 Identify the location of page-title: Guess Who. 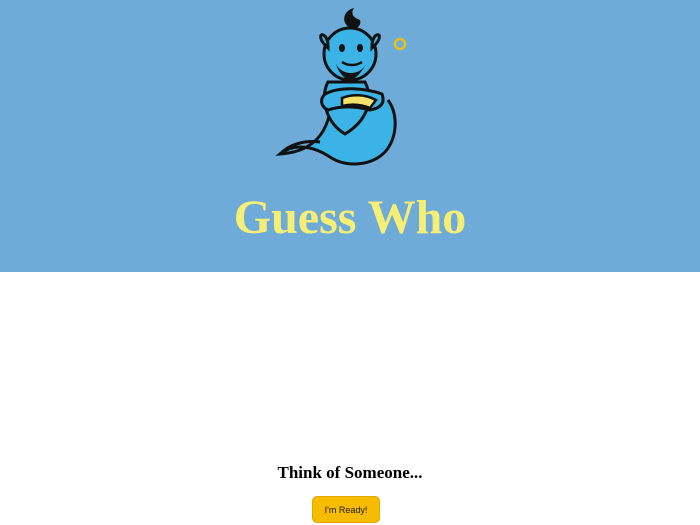
(350, 217).